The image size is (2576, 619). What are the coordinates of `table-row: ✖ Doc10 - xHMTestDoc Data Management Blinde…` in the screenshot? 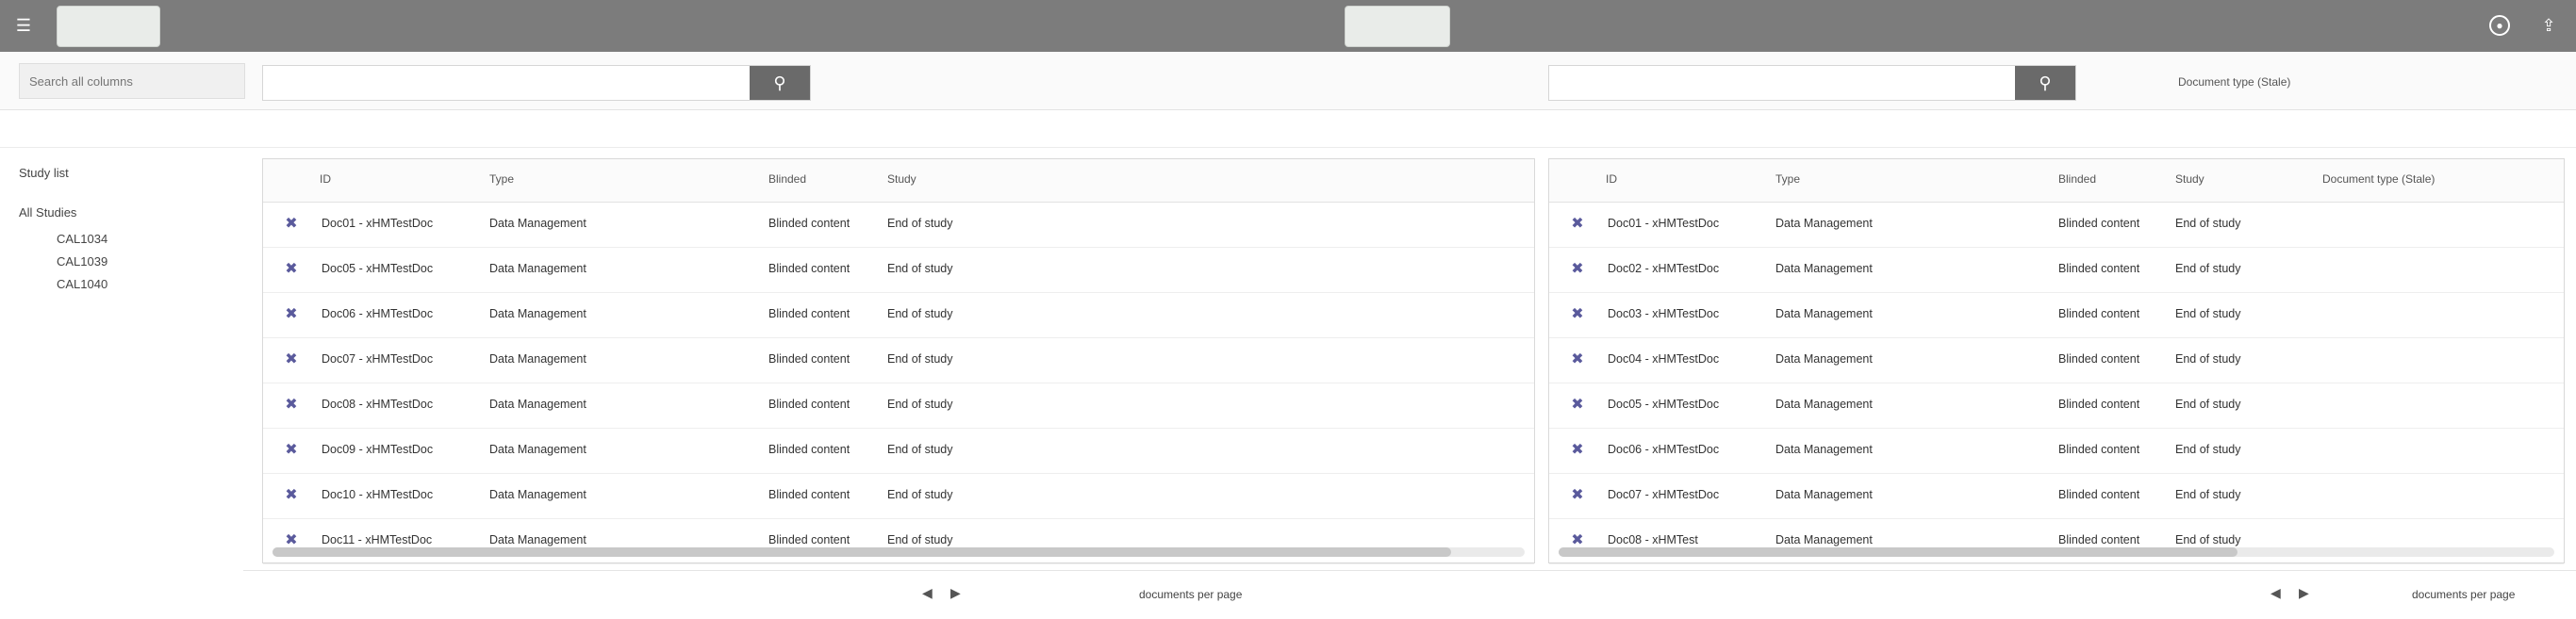 It's located at (898, 496).